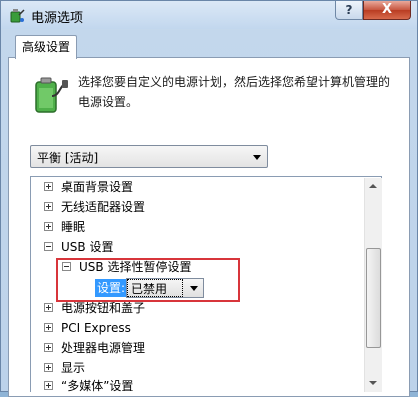  What do you see at coordinates (387, 10) in the screenshot?
I see `close-button: X` at bounding box center [387, 10].